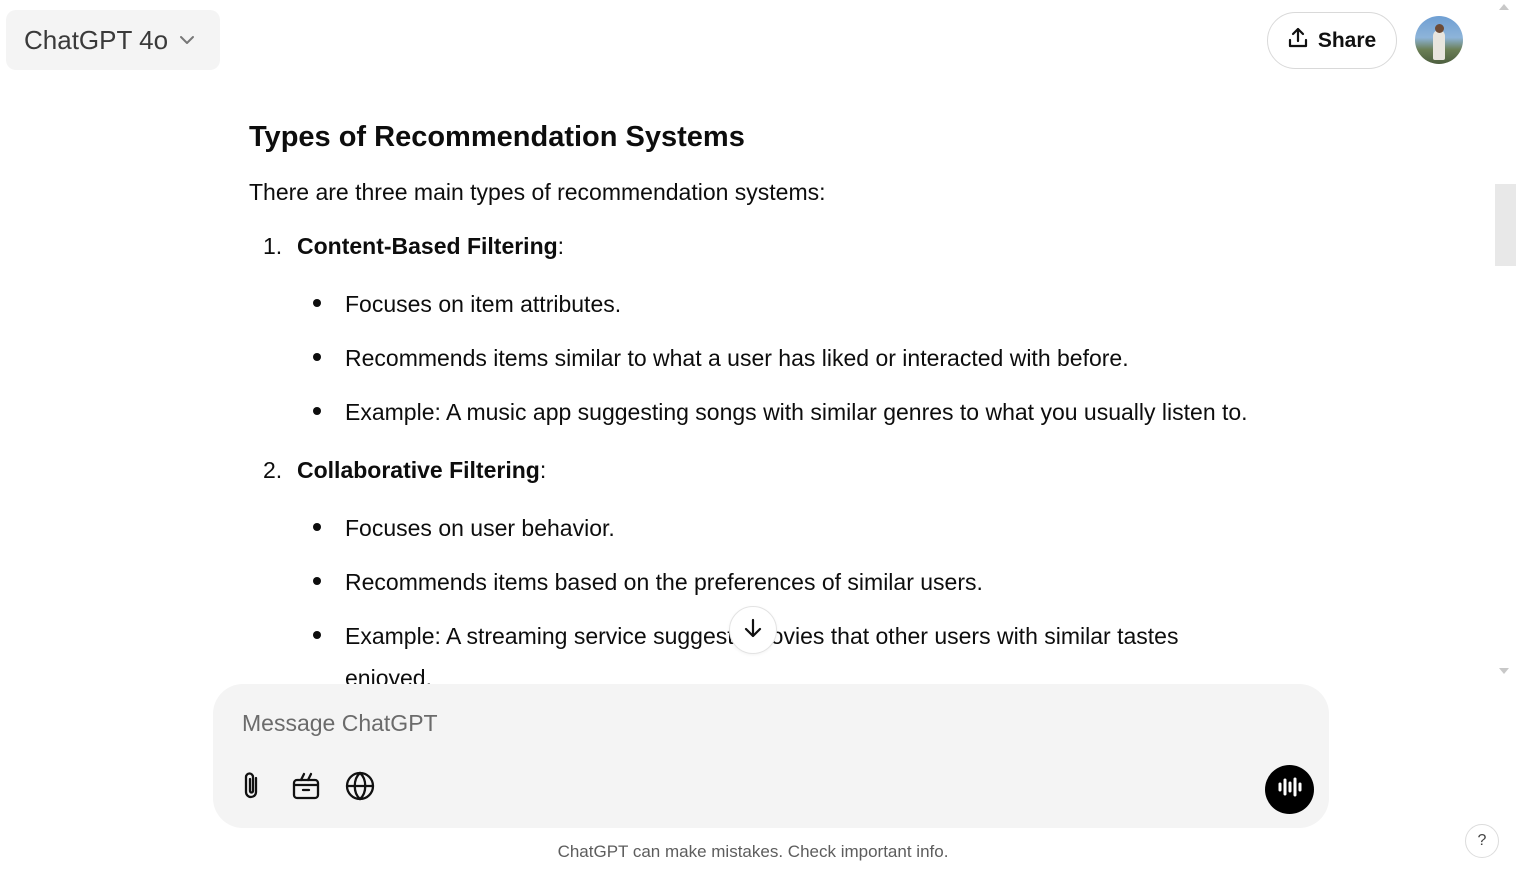  Describe the element at coordinates (427, 246) in the screenshot. I see `type-name: Content-Based Filtering` at that location.